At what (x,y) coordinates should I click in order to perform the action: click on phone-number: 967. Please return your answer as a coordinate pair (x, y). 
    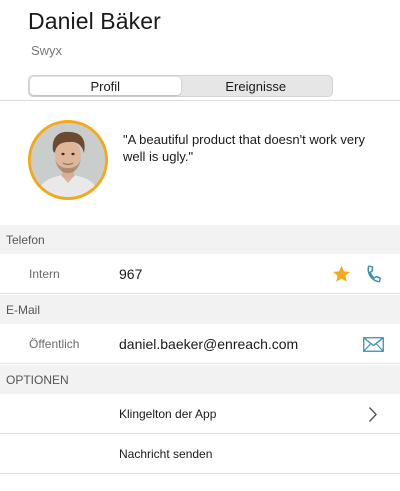
    Looking at the image, I should click on (131, 274).